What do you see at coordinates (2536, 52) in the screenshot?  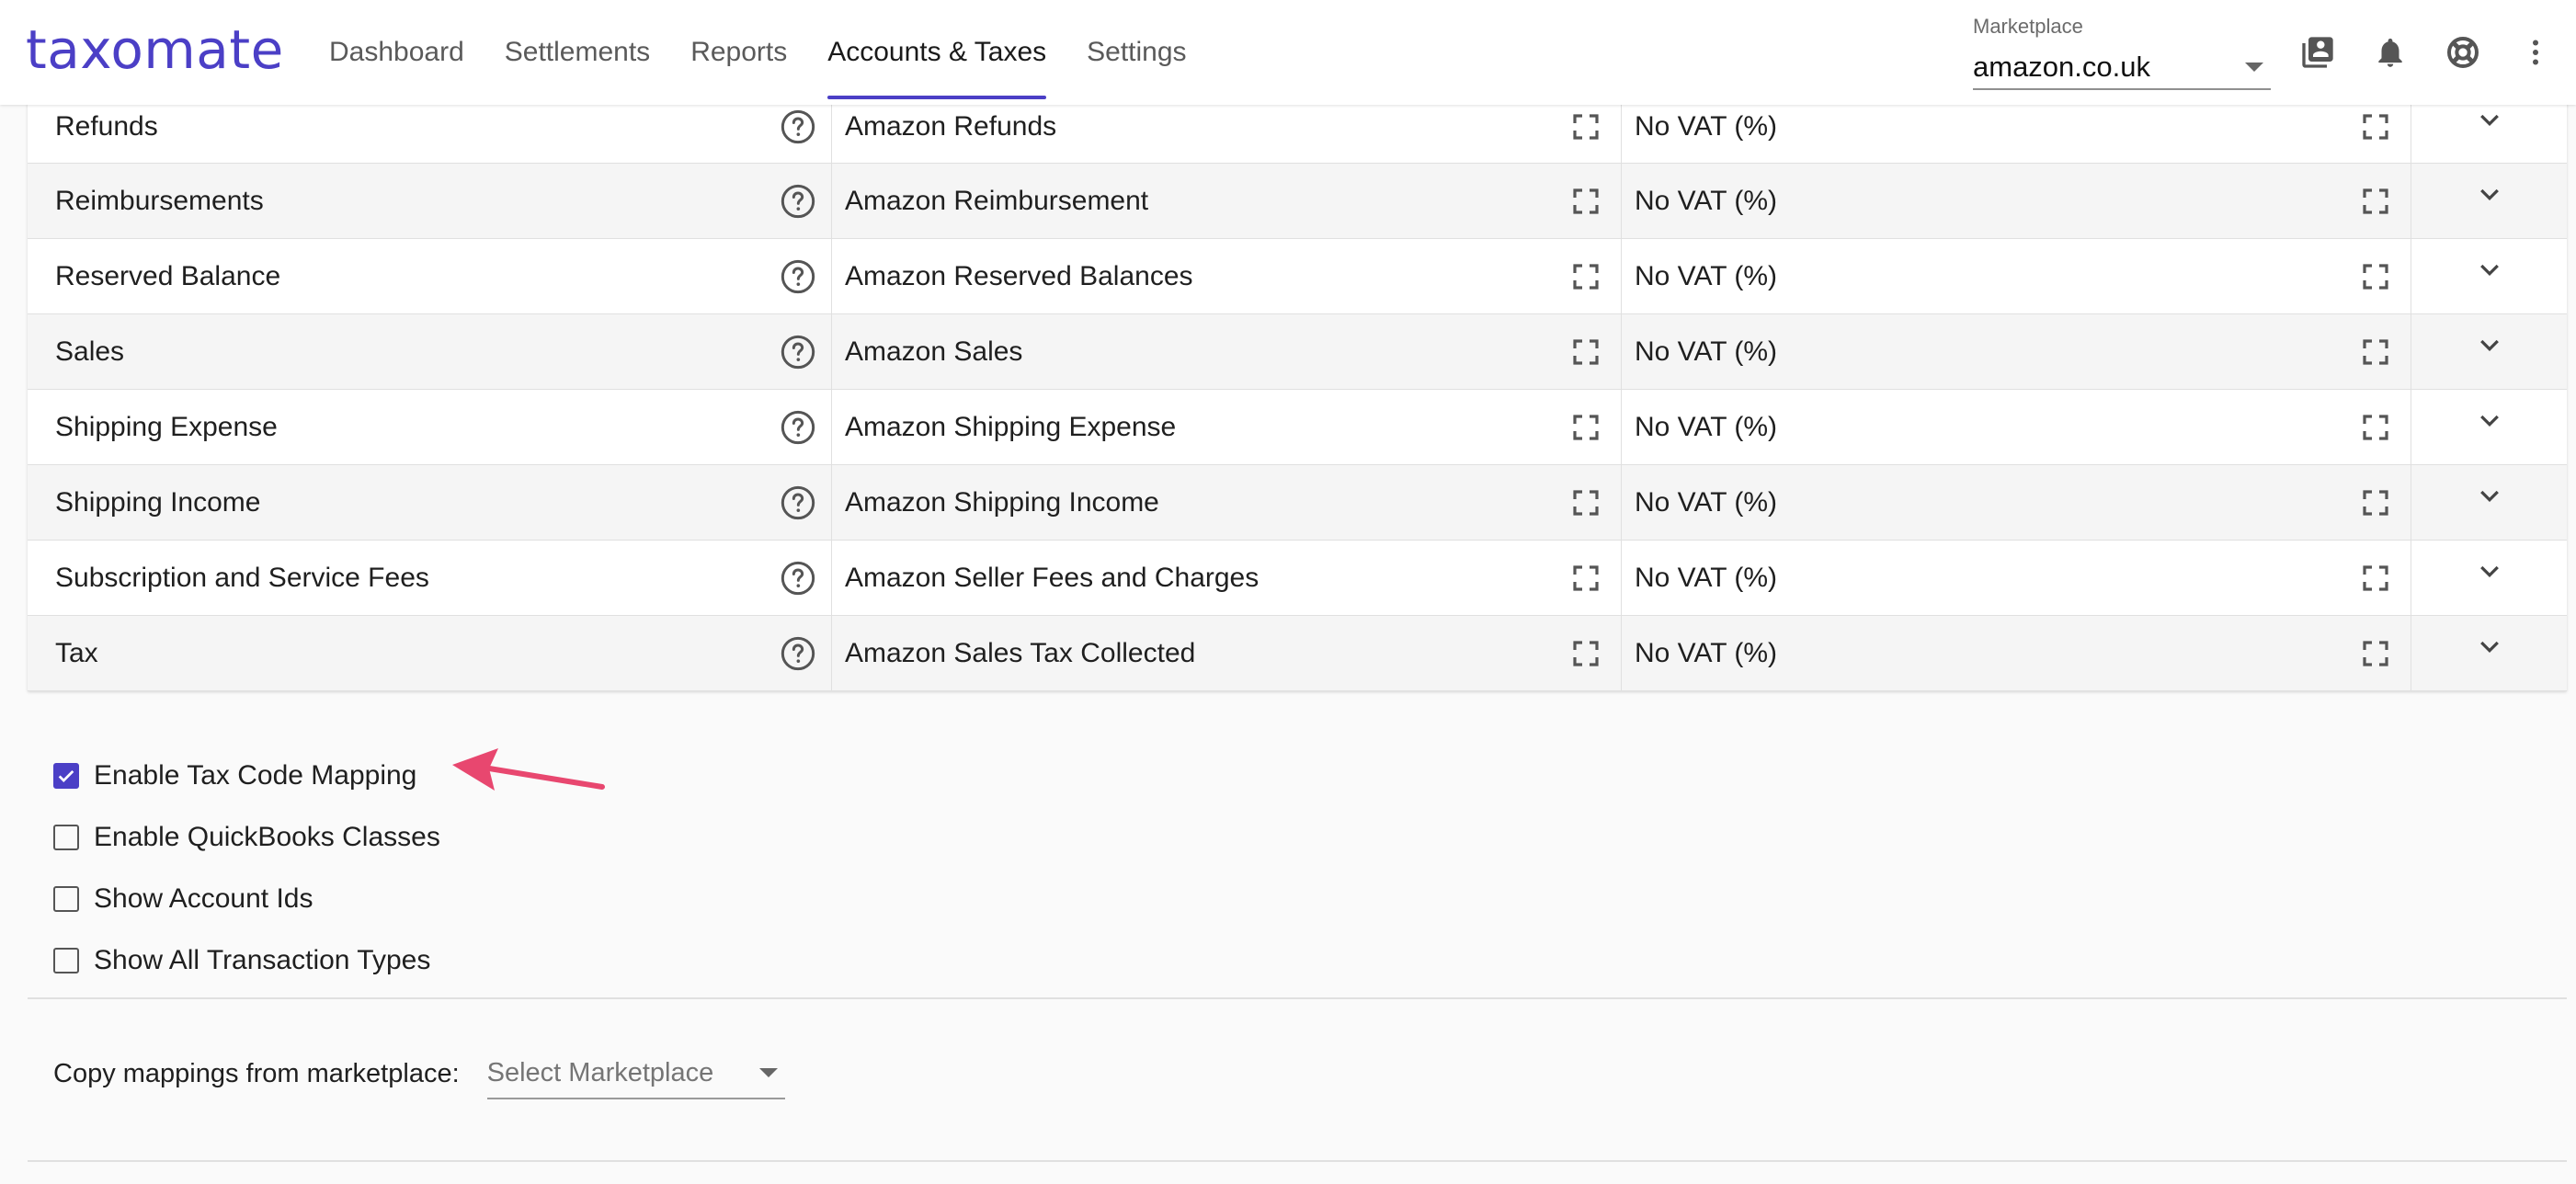 I see `more-vert-icon` at bounding box center [2536, 52].